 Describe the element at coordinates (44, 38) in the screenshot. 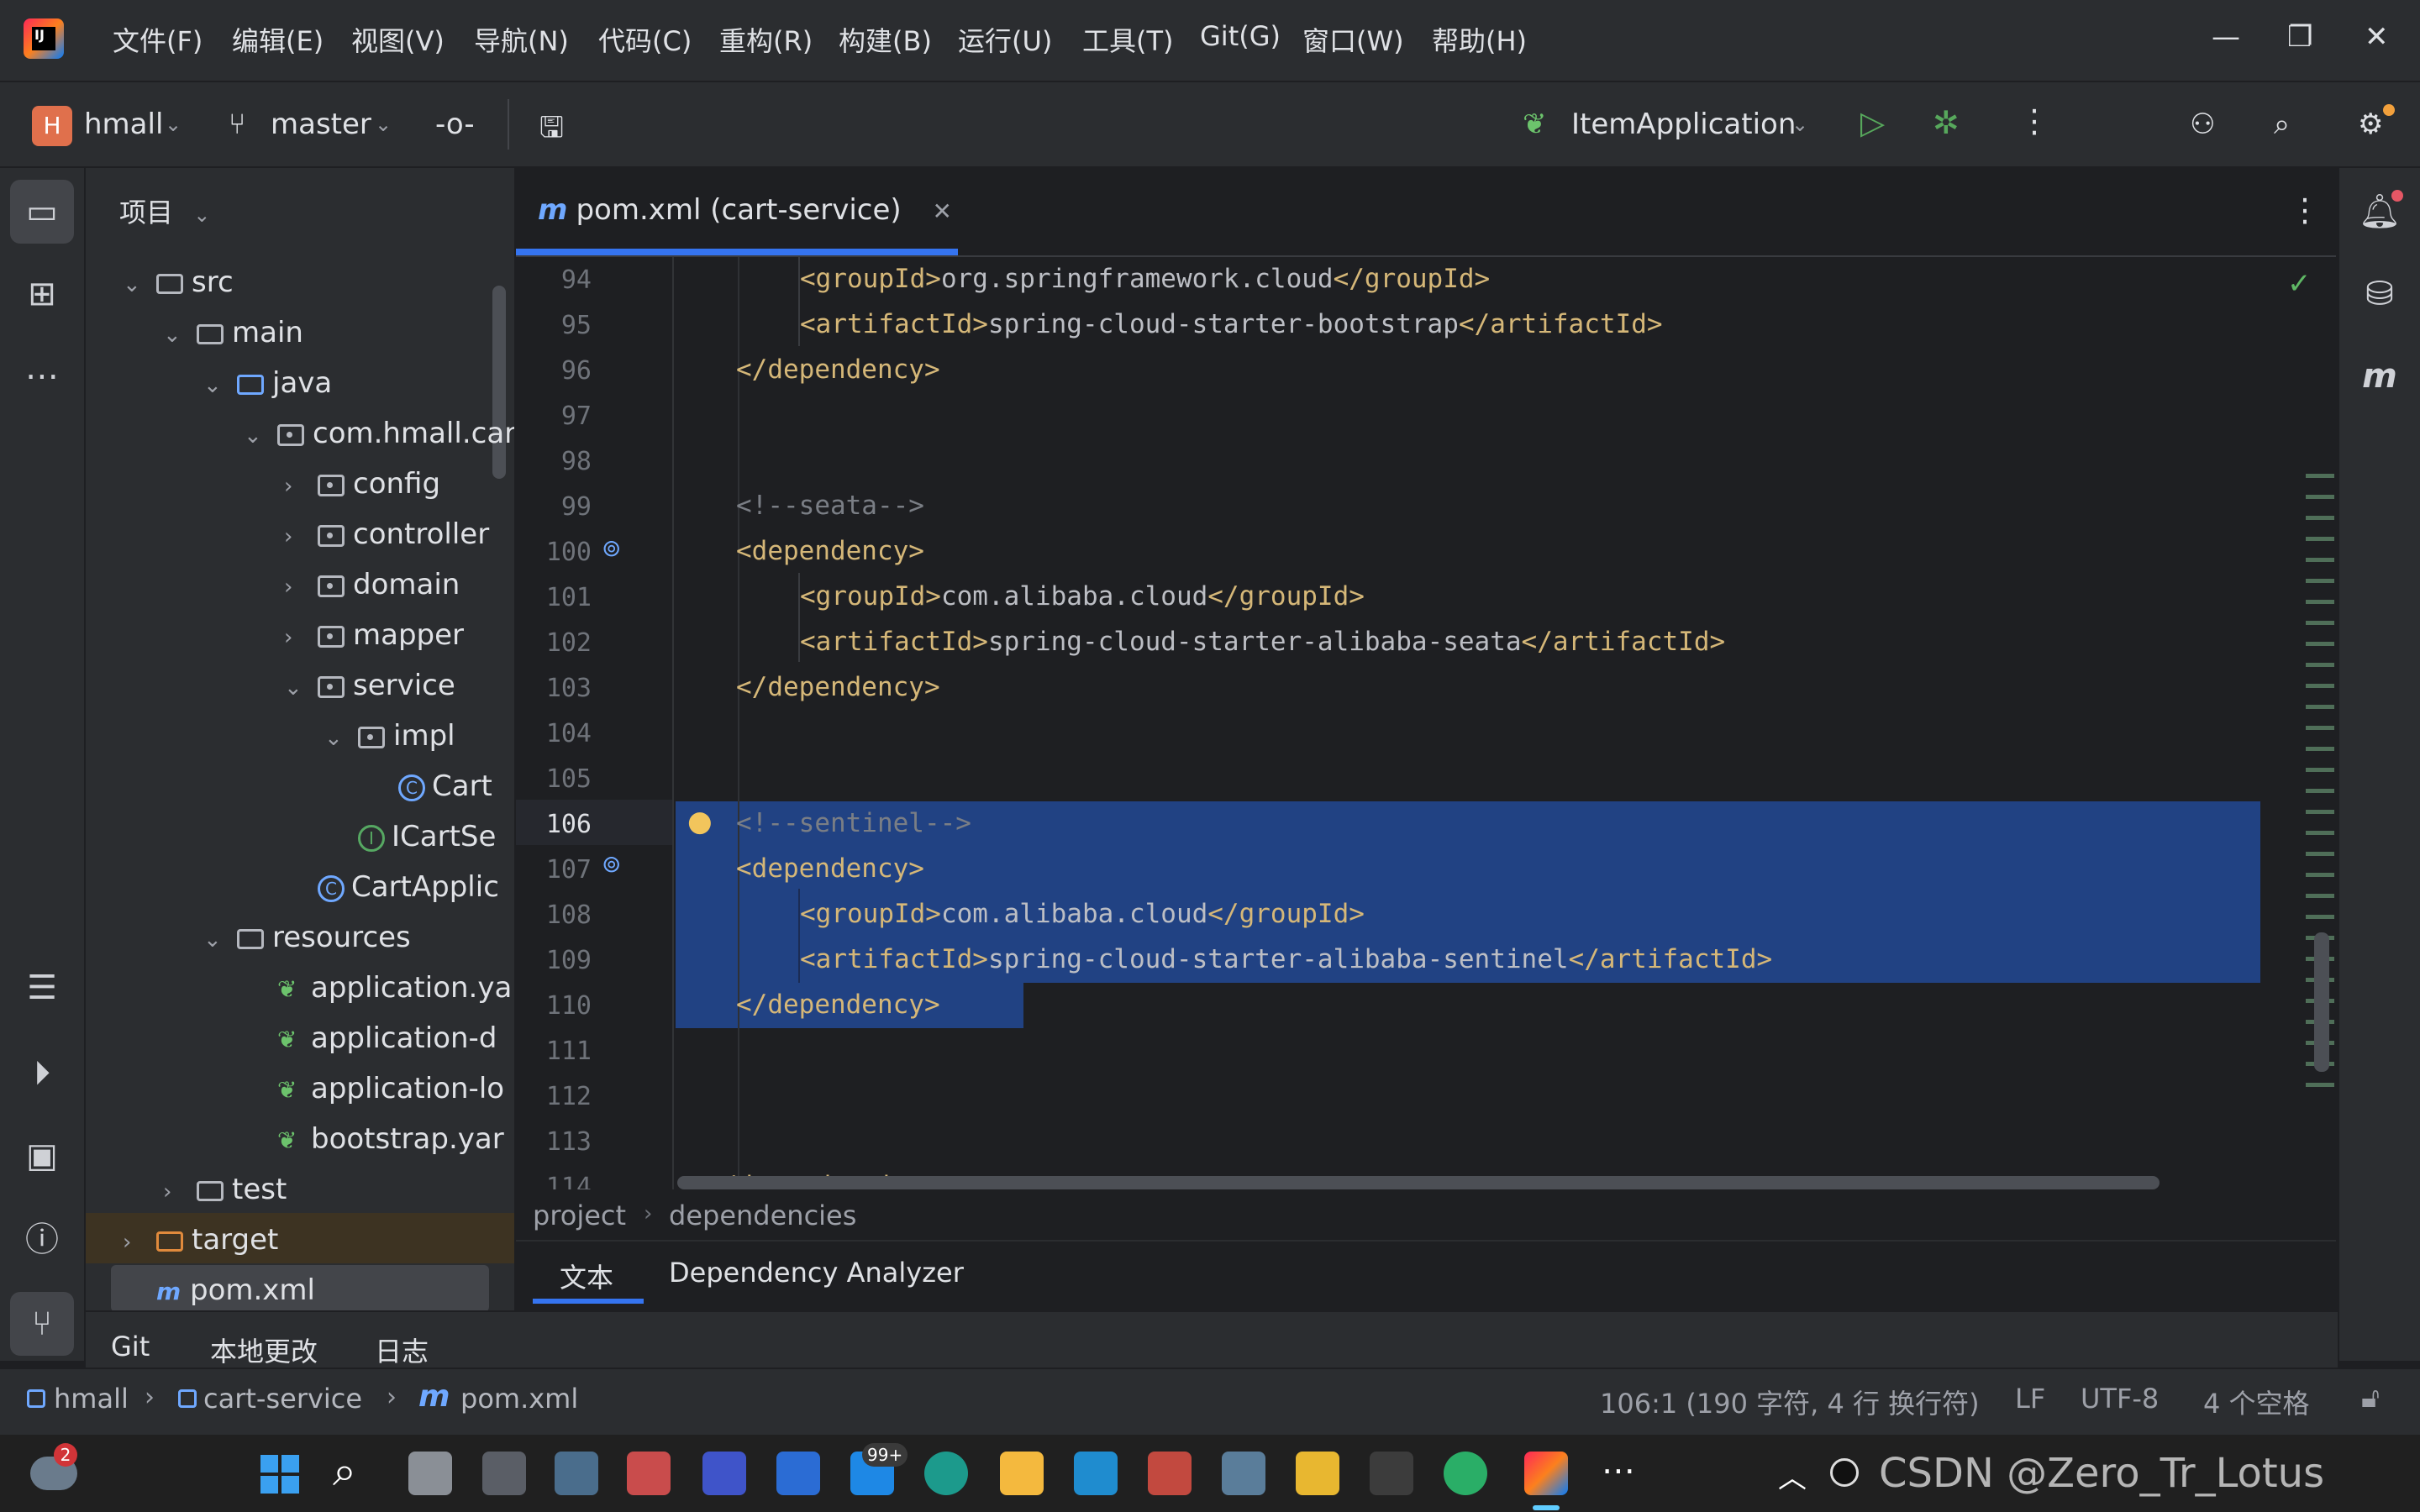

I see `intellij-logo-icon: IJ` at that location.